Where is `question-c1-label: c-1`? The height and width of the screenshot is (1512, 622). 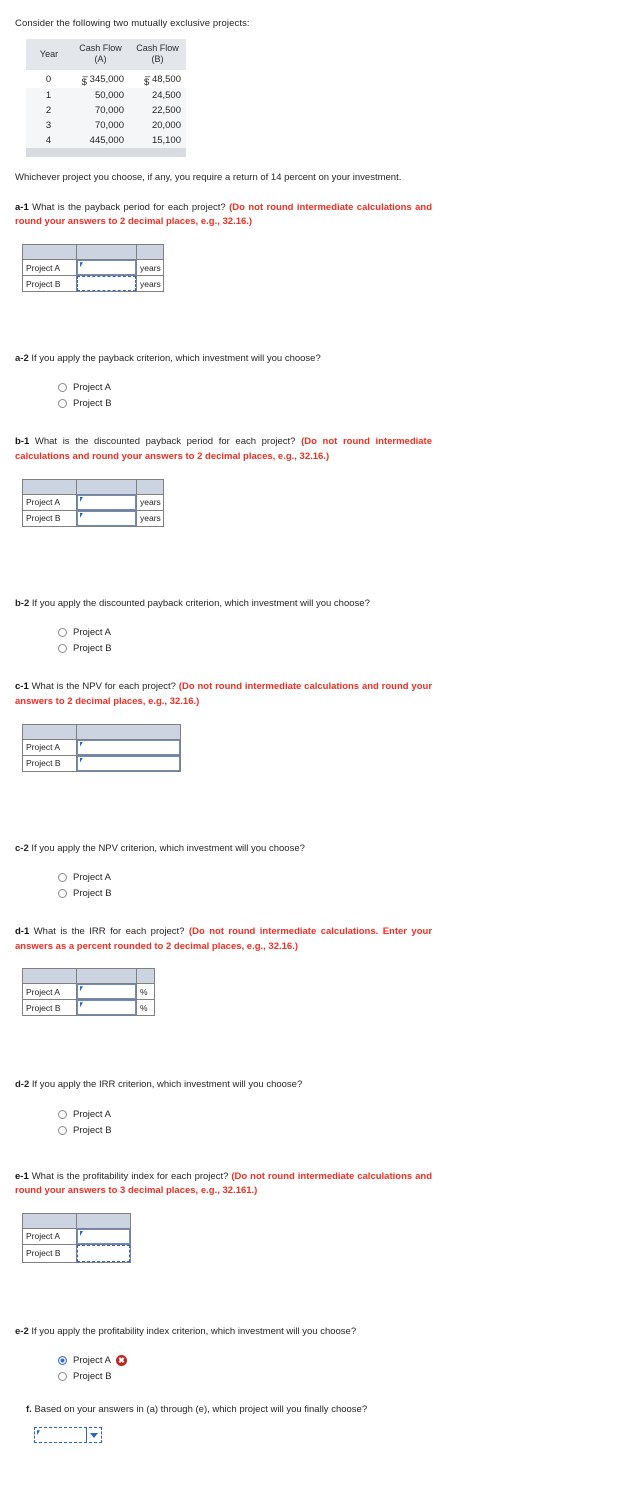 question-c1-label: c-1 is located at coordinates (22, 687).